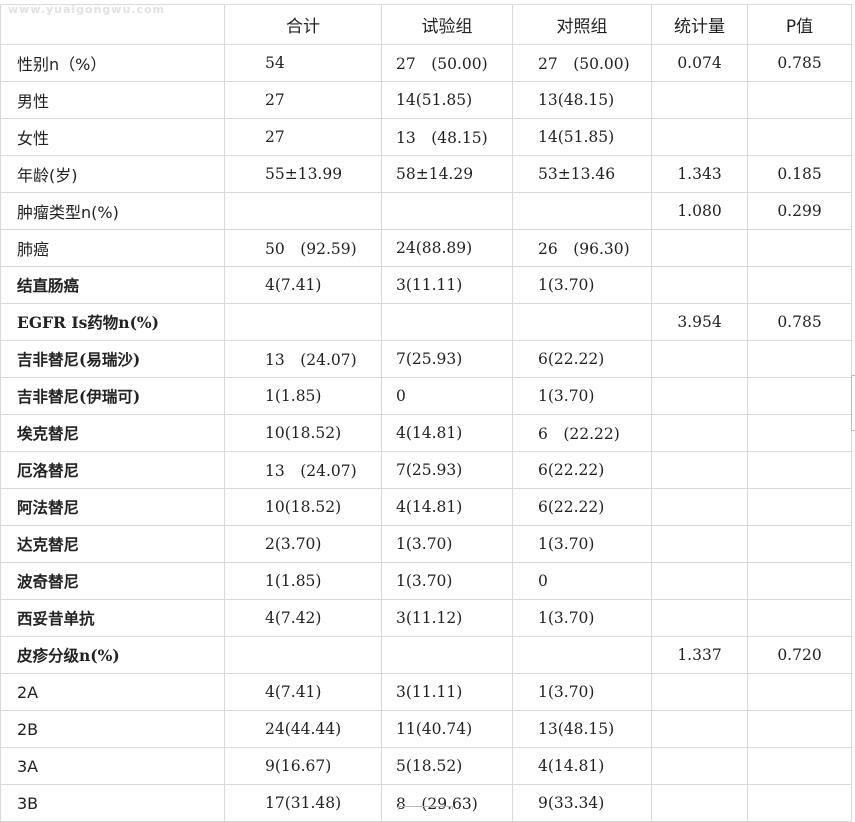 The height and width of the screenshot is (822, 855). What do you see at coordinates (303, 803) in the screenshot?
I see `cell-total: 17(31.48)` at bounding box center [303, 803].